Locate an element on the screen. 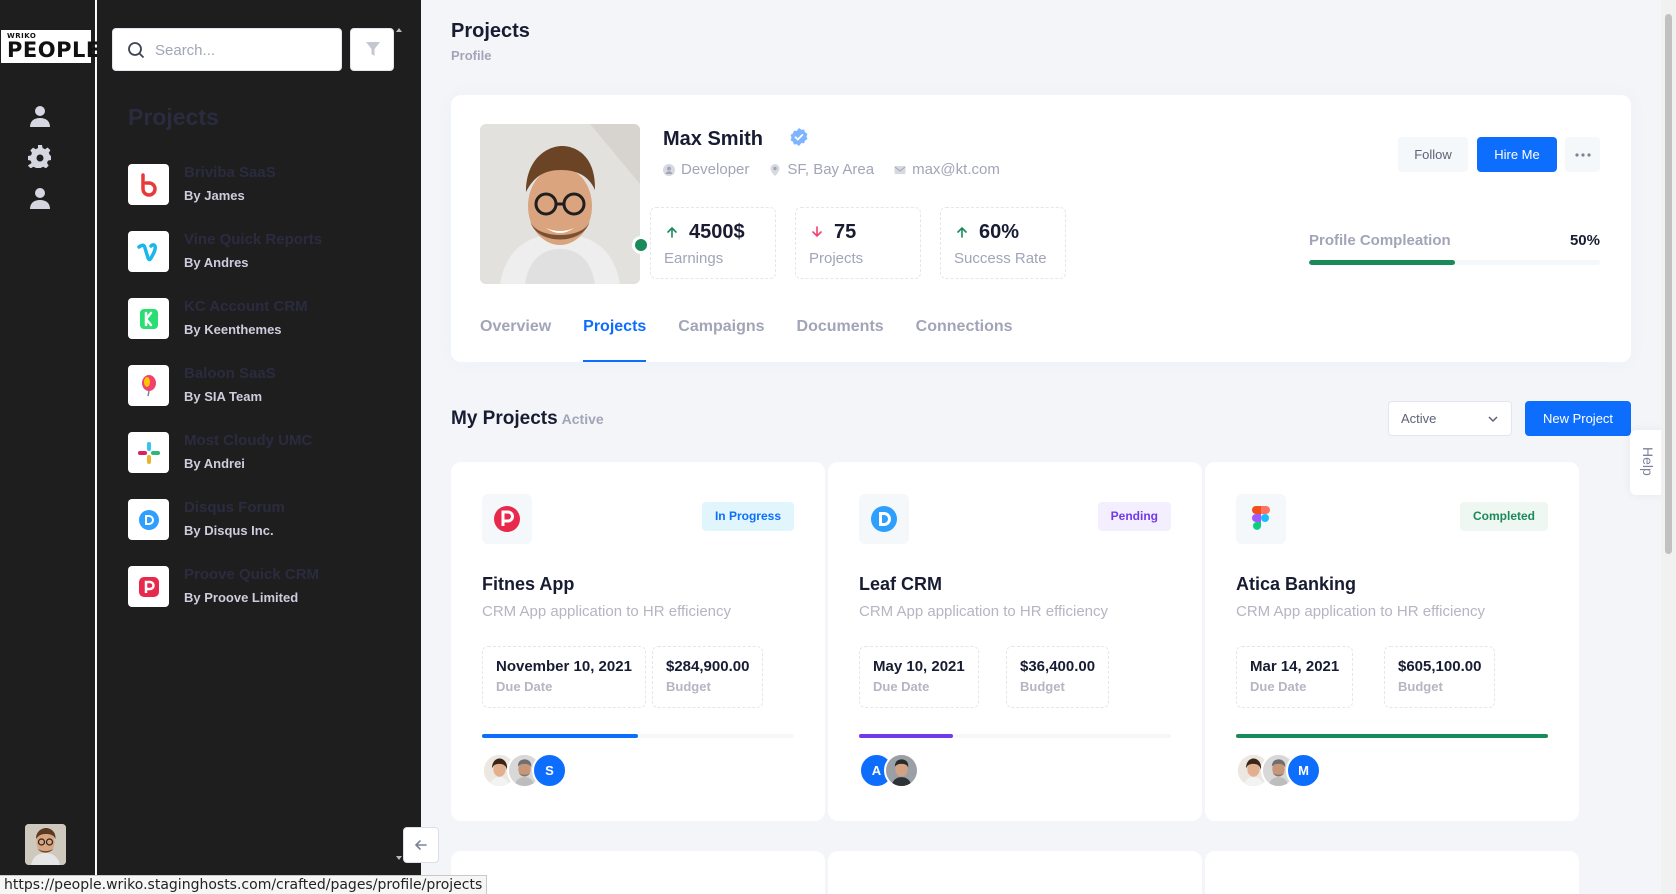  breadcrumb: Profile is located at coordinates (471, 55).